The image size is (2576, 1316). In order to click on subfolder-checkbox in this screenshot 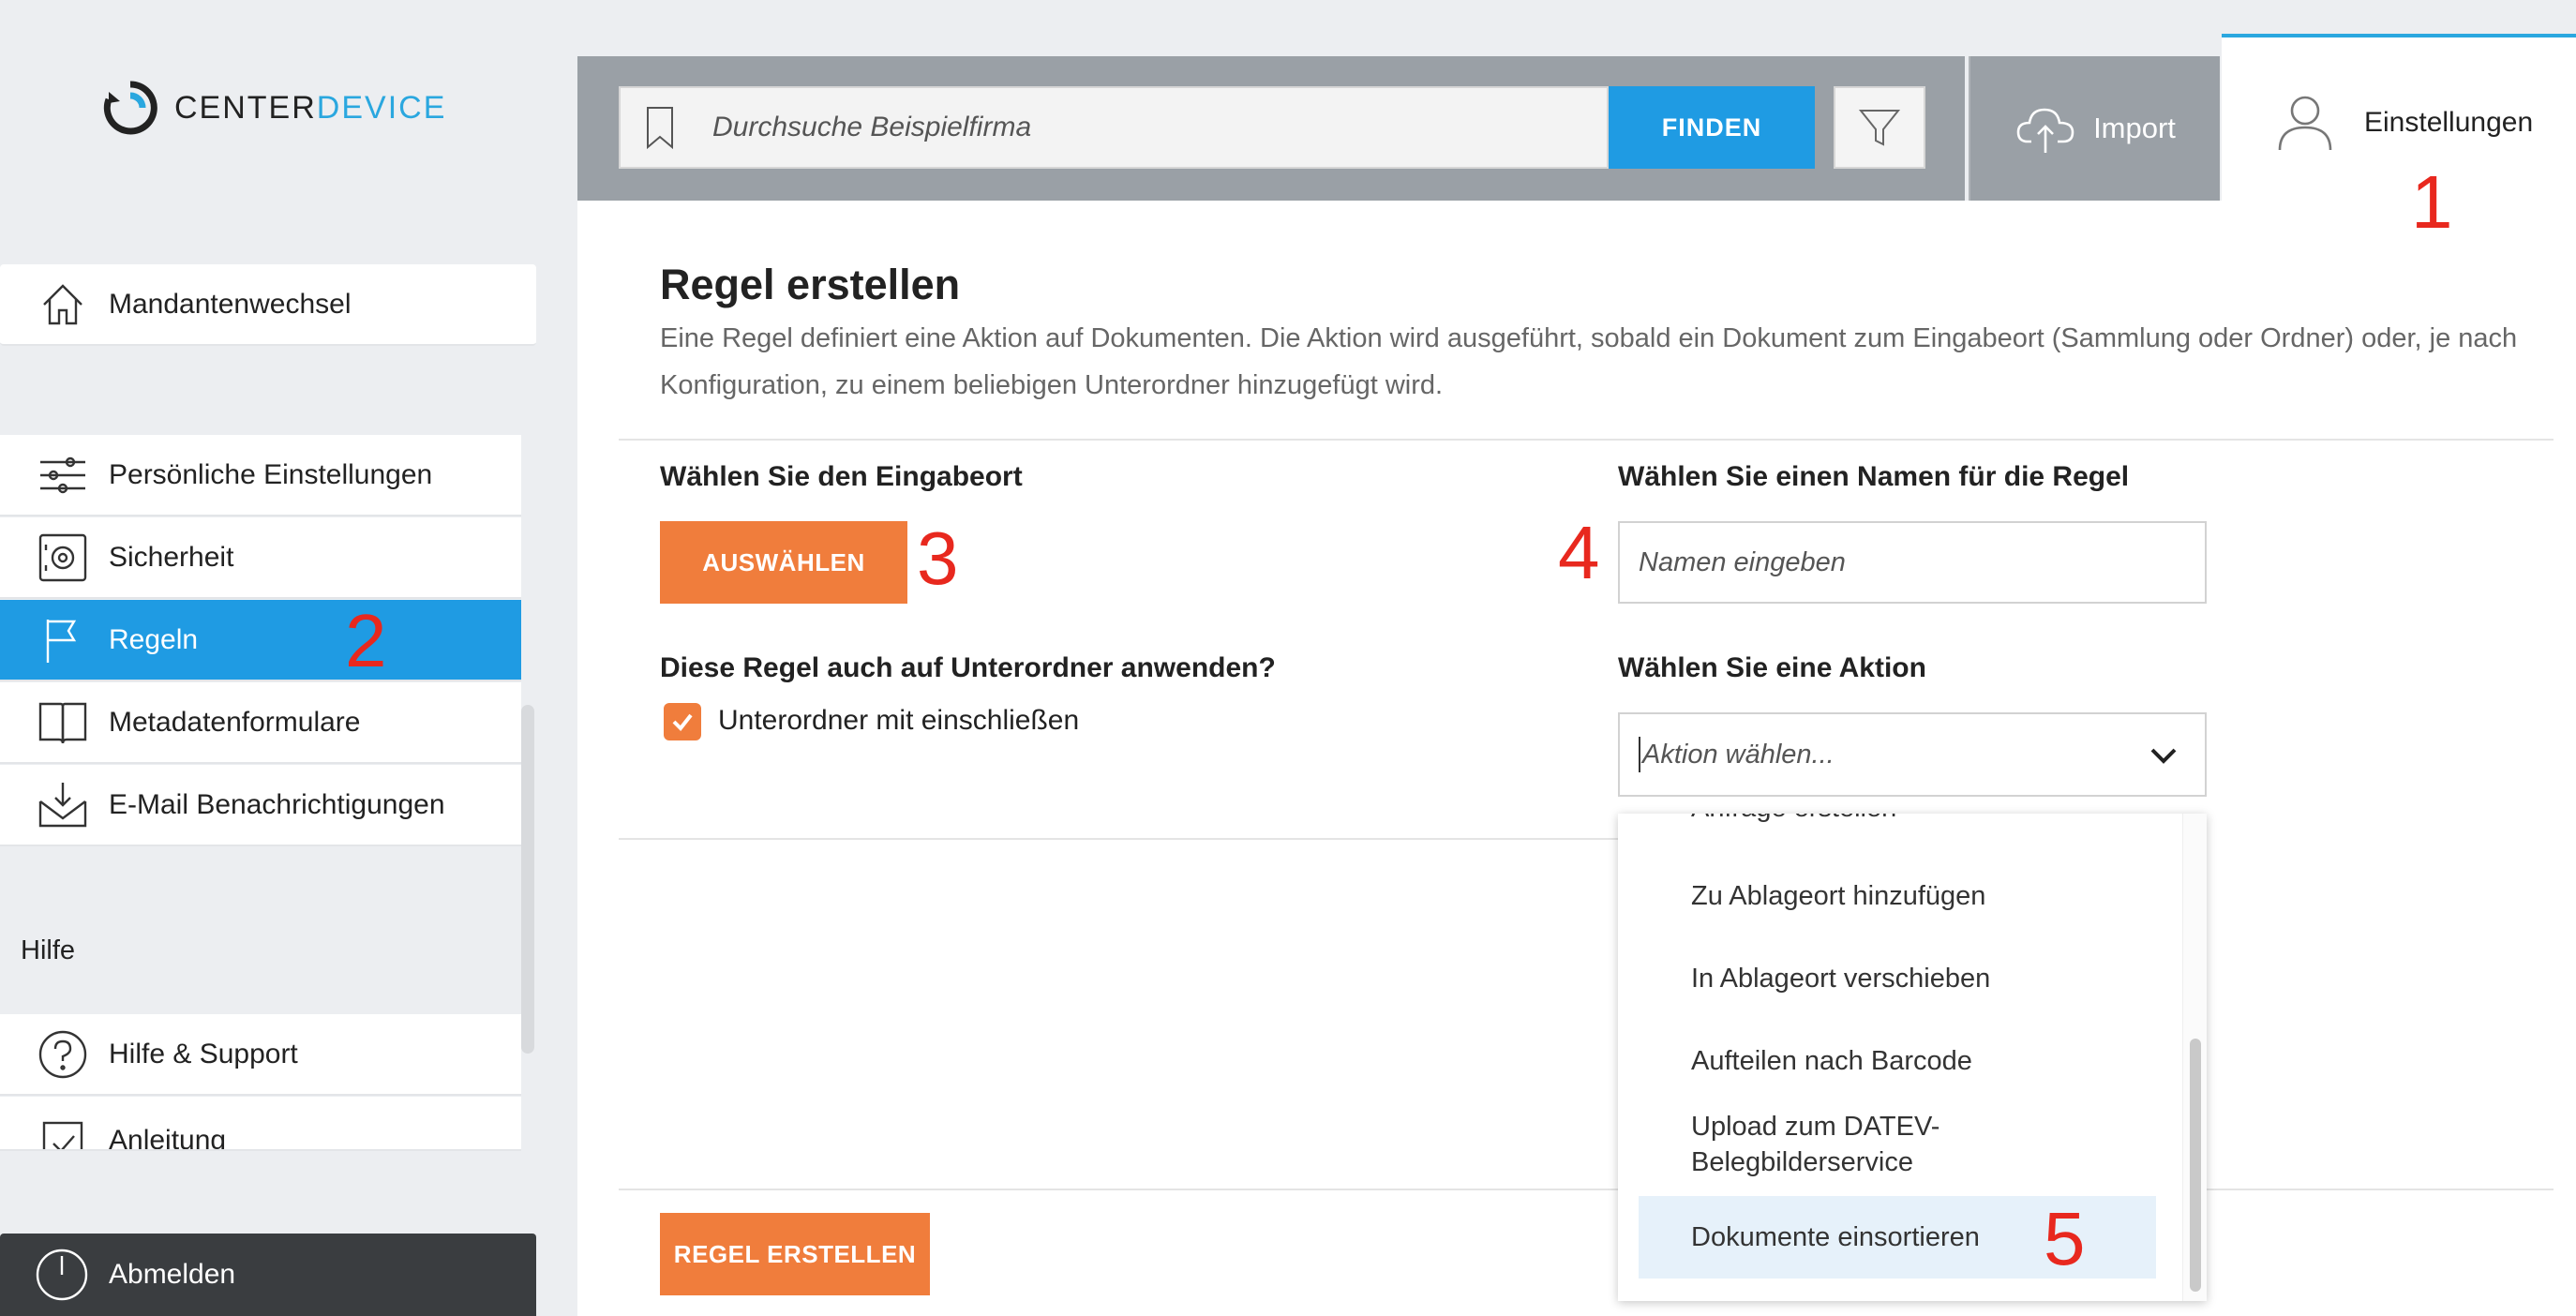, I will do `click(683, 722)`.